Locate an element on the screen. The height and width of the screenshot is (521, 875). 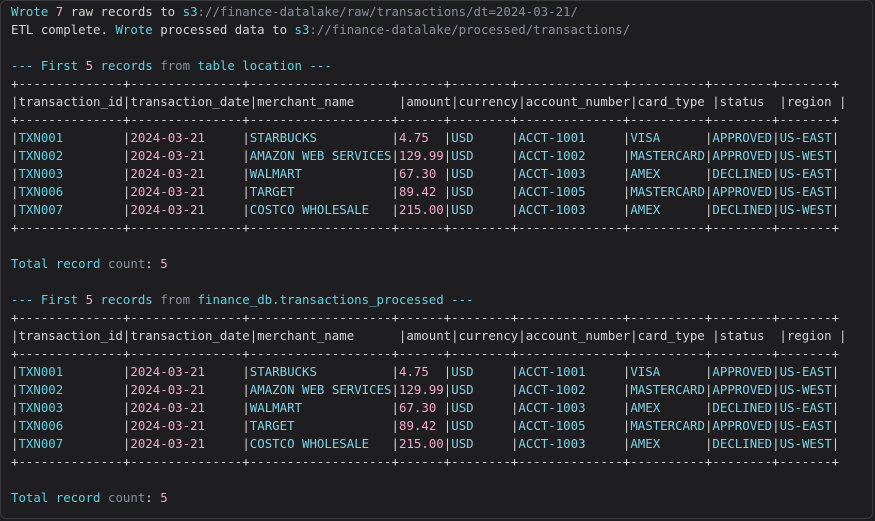
table-cell: ACCT-1001 is located at coordinates (552, 371).